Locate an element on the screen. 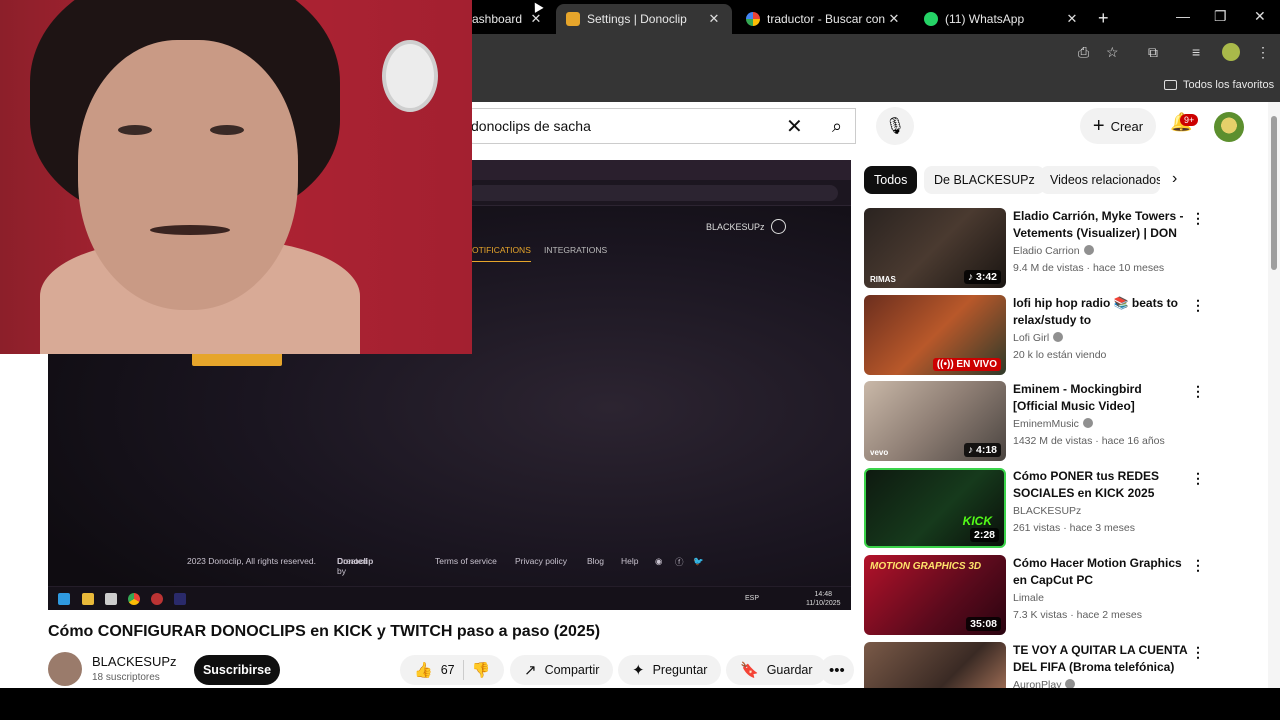  thumbnail-brand: MOTION GRAPHICS 3D is located at coordinates (926, 566).